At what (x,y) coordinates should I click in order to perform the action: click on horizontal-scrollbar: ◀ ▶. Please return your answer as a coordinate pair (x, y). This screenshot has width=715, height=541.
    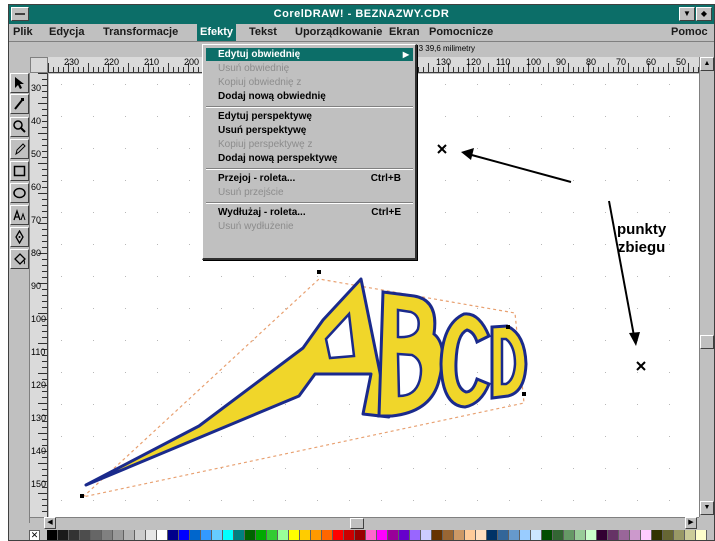
    Looking at the image, I should click on (364, 523).